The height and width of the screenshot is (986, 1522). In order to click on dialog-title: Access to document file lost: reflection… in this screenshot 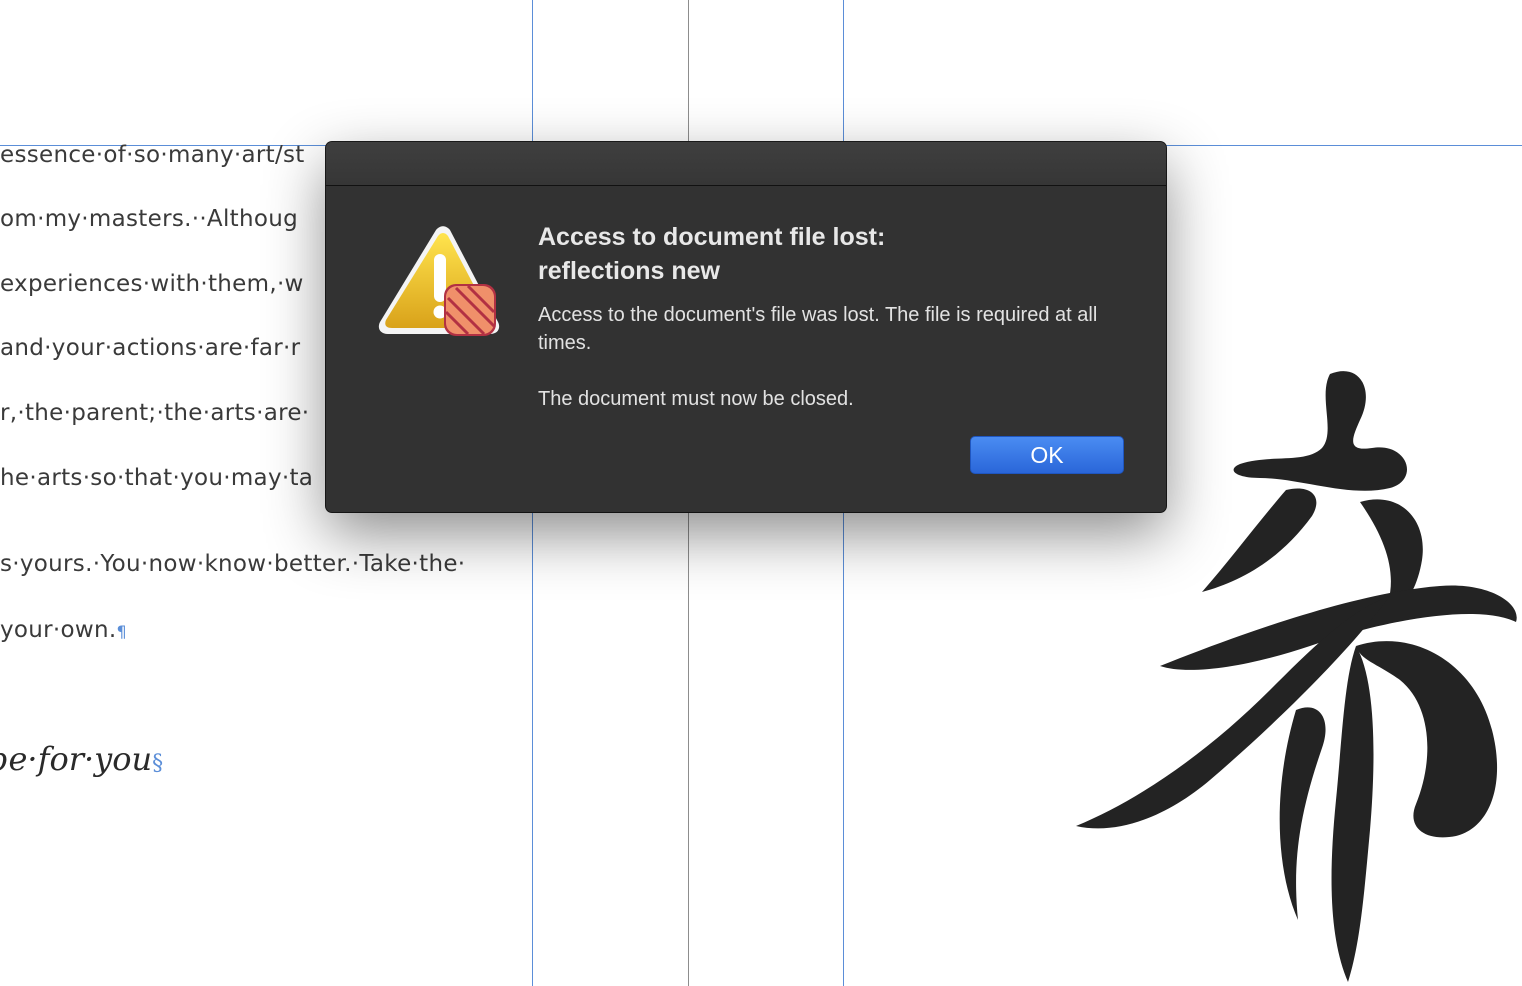, I will do `click(818, 254)`.